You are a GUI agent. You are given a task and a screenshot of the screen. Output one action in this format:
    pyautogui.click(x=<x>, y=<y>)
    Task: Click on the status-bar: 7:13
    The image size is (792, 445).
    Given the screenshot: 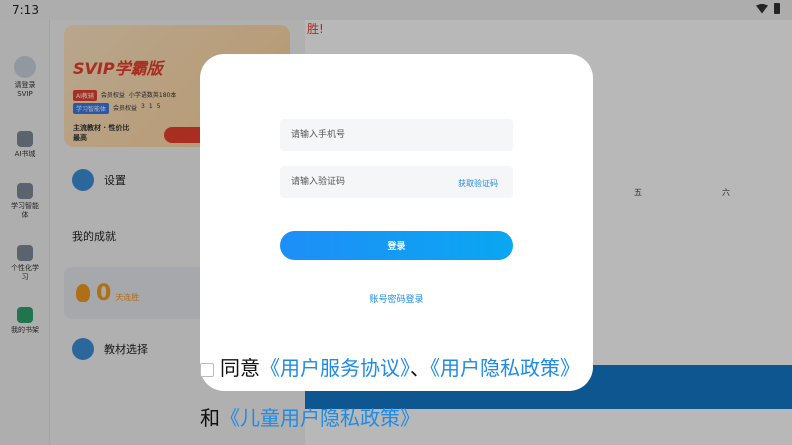 What is the action you would take?
    pyautogui.click(x=396, y=10)
    